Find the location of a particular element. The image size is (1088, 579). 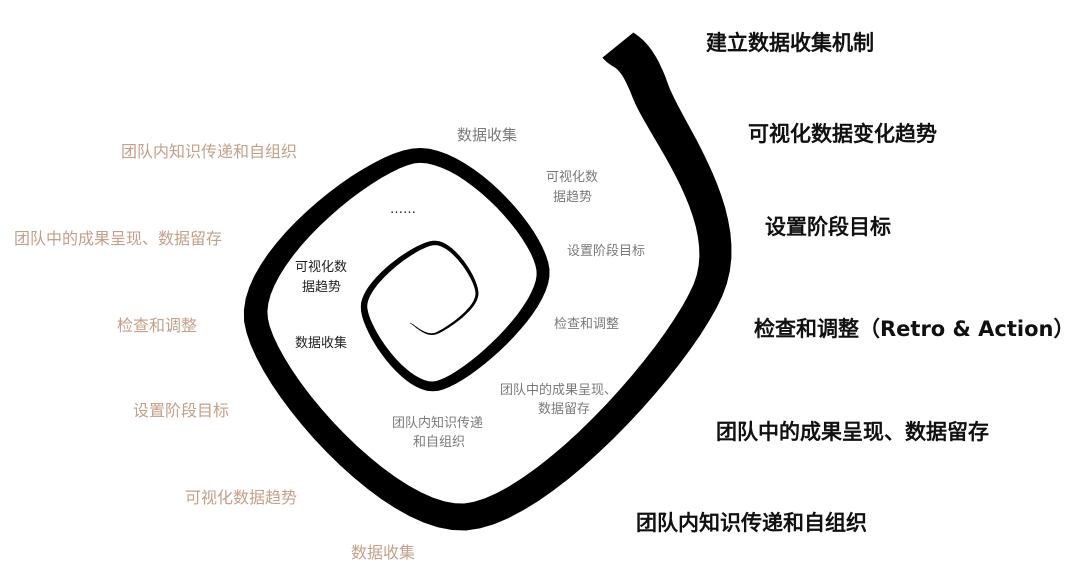

middle-label-visualize-1: 可视化数 is located at coordinates (572, 177).